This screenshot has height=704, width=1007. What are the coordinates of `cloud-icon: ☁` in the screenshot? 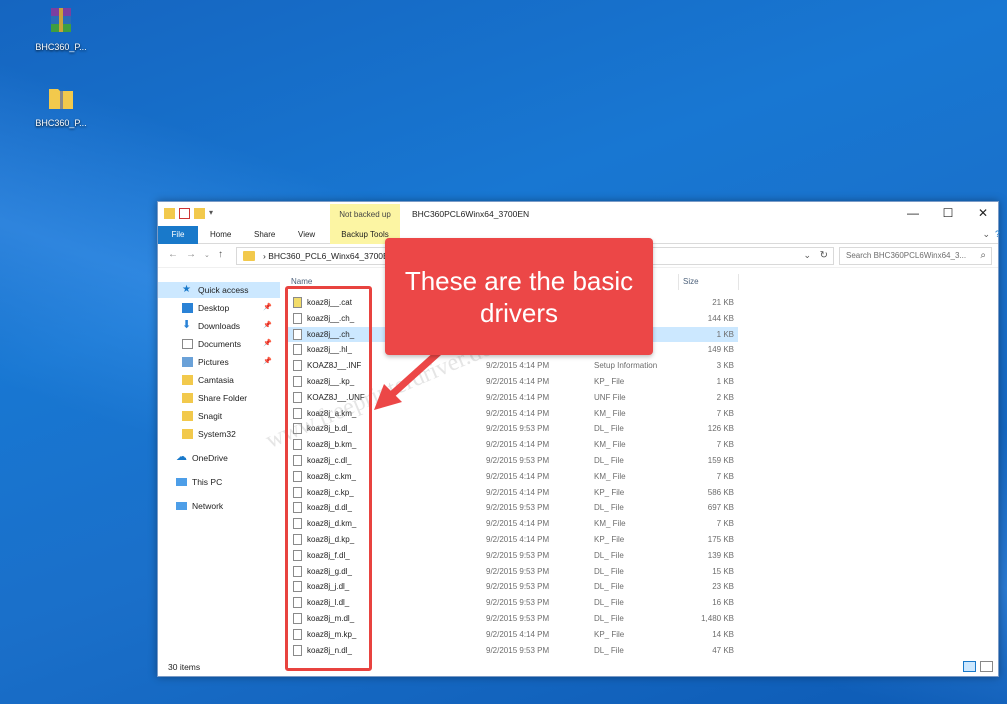 It's located at (181, 457).